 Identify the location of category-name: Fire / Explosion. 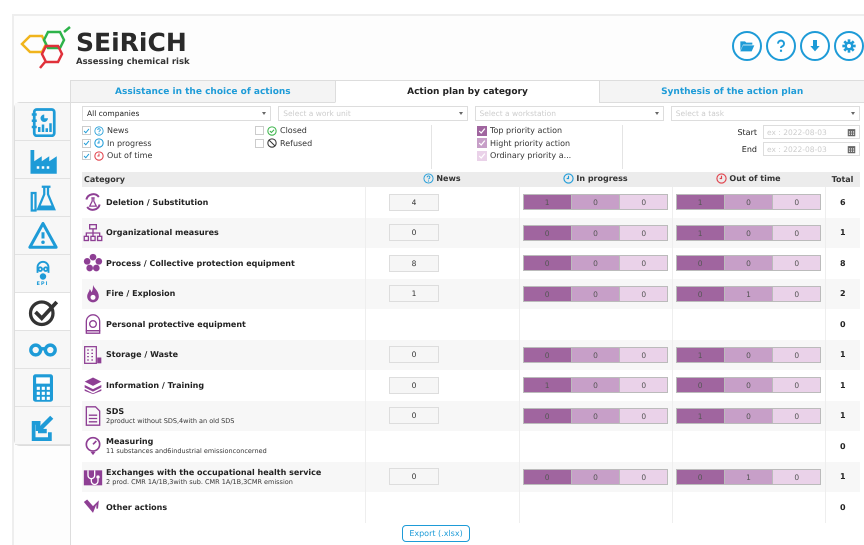
(141, 293).